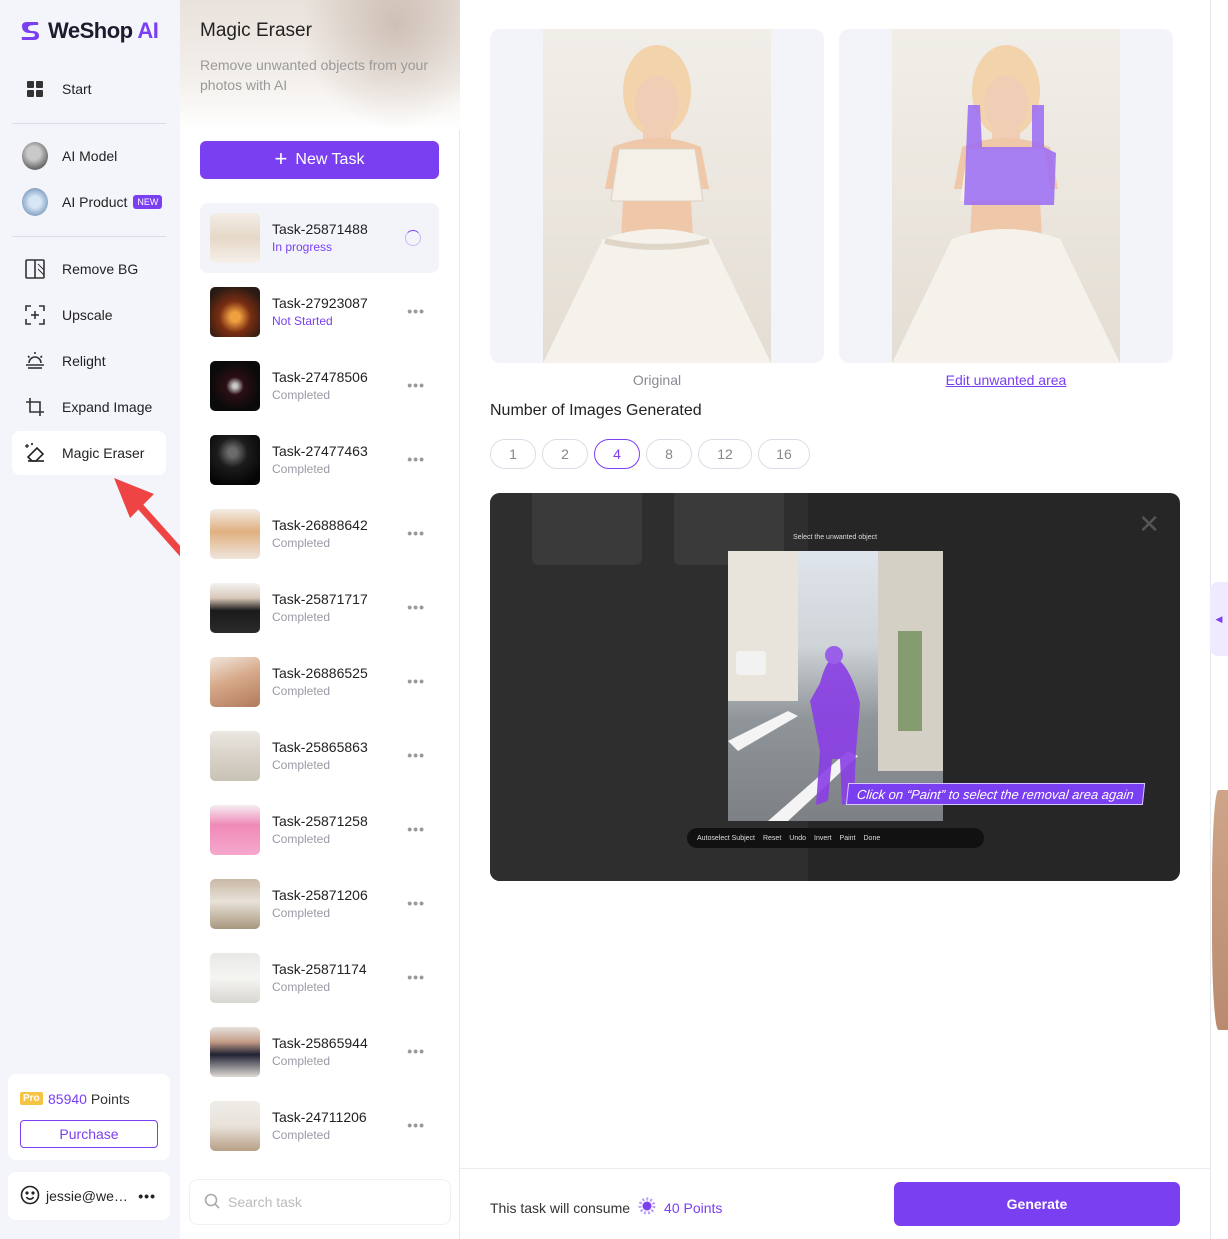  What do you see at coordinates (320, 377) in the screenshot?
I see `task-name: Task-27478506` at bounding box center [320, 377].